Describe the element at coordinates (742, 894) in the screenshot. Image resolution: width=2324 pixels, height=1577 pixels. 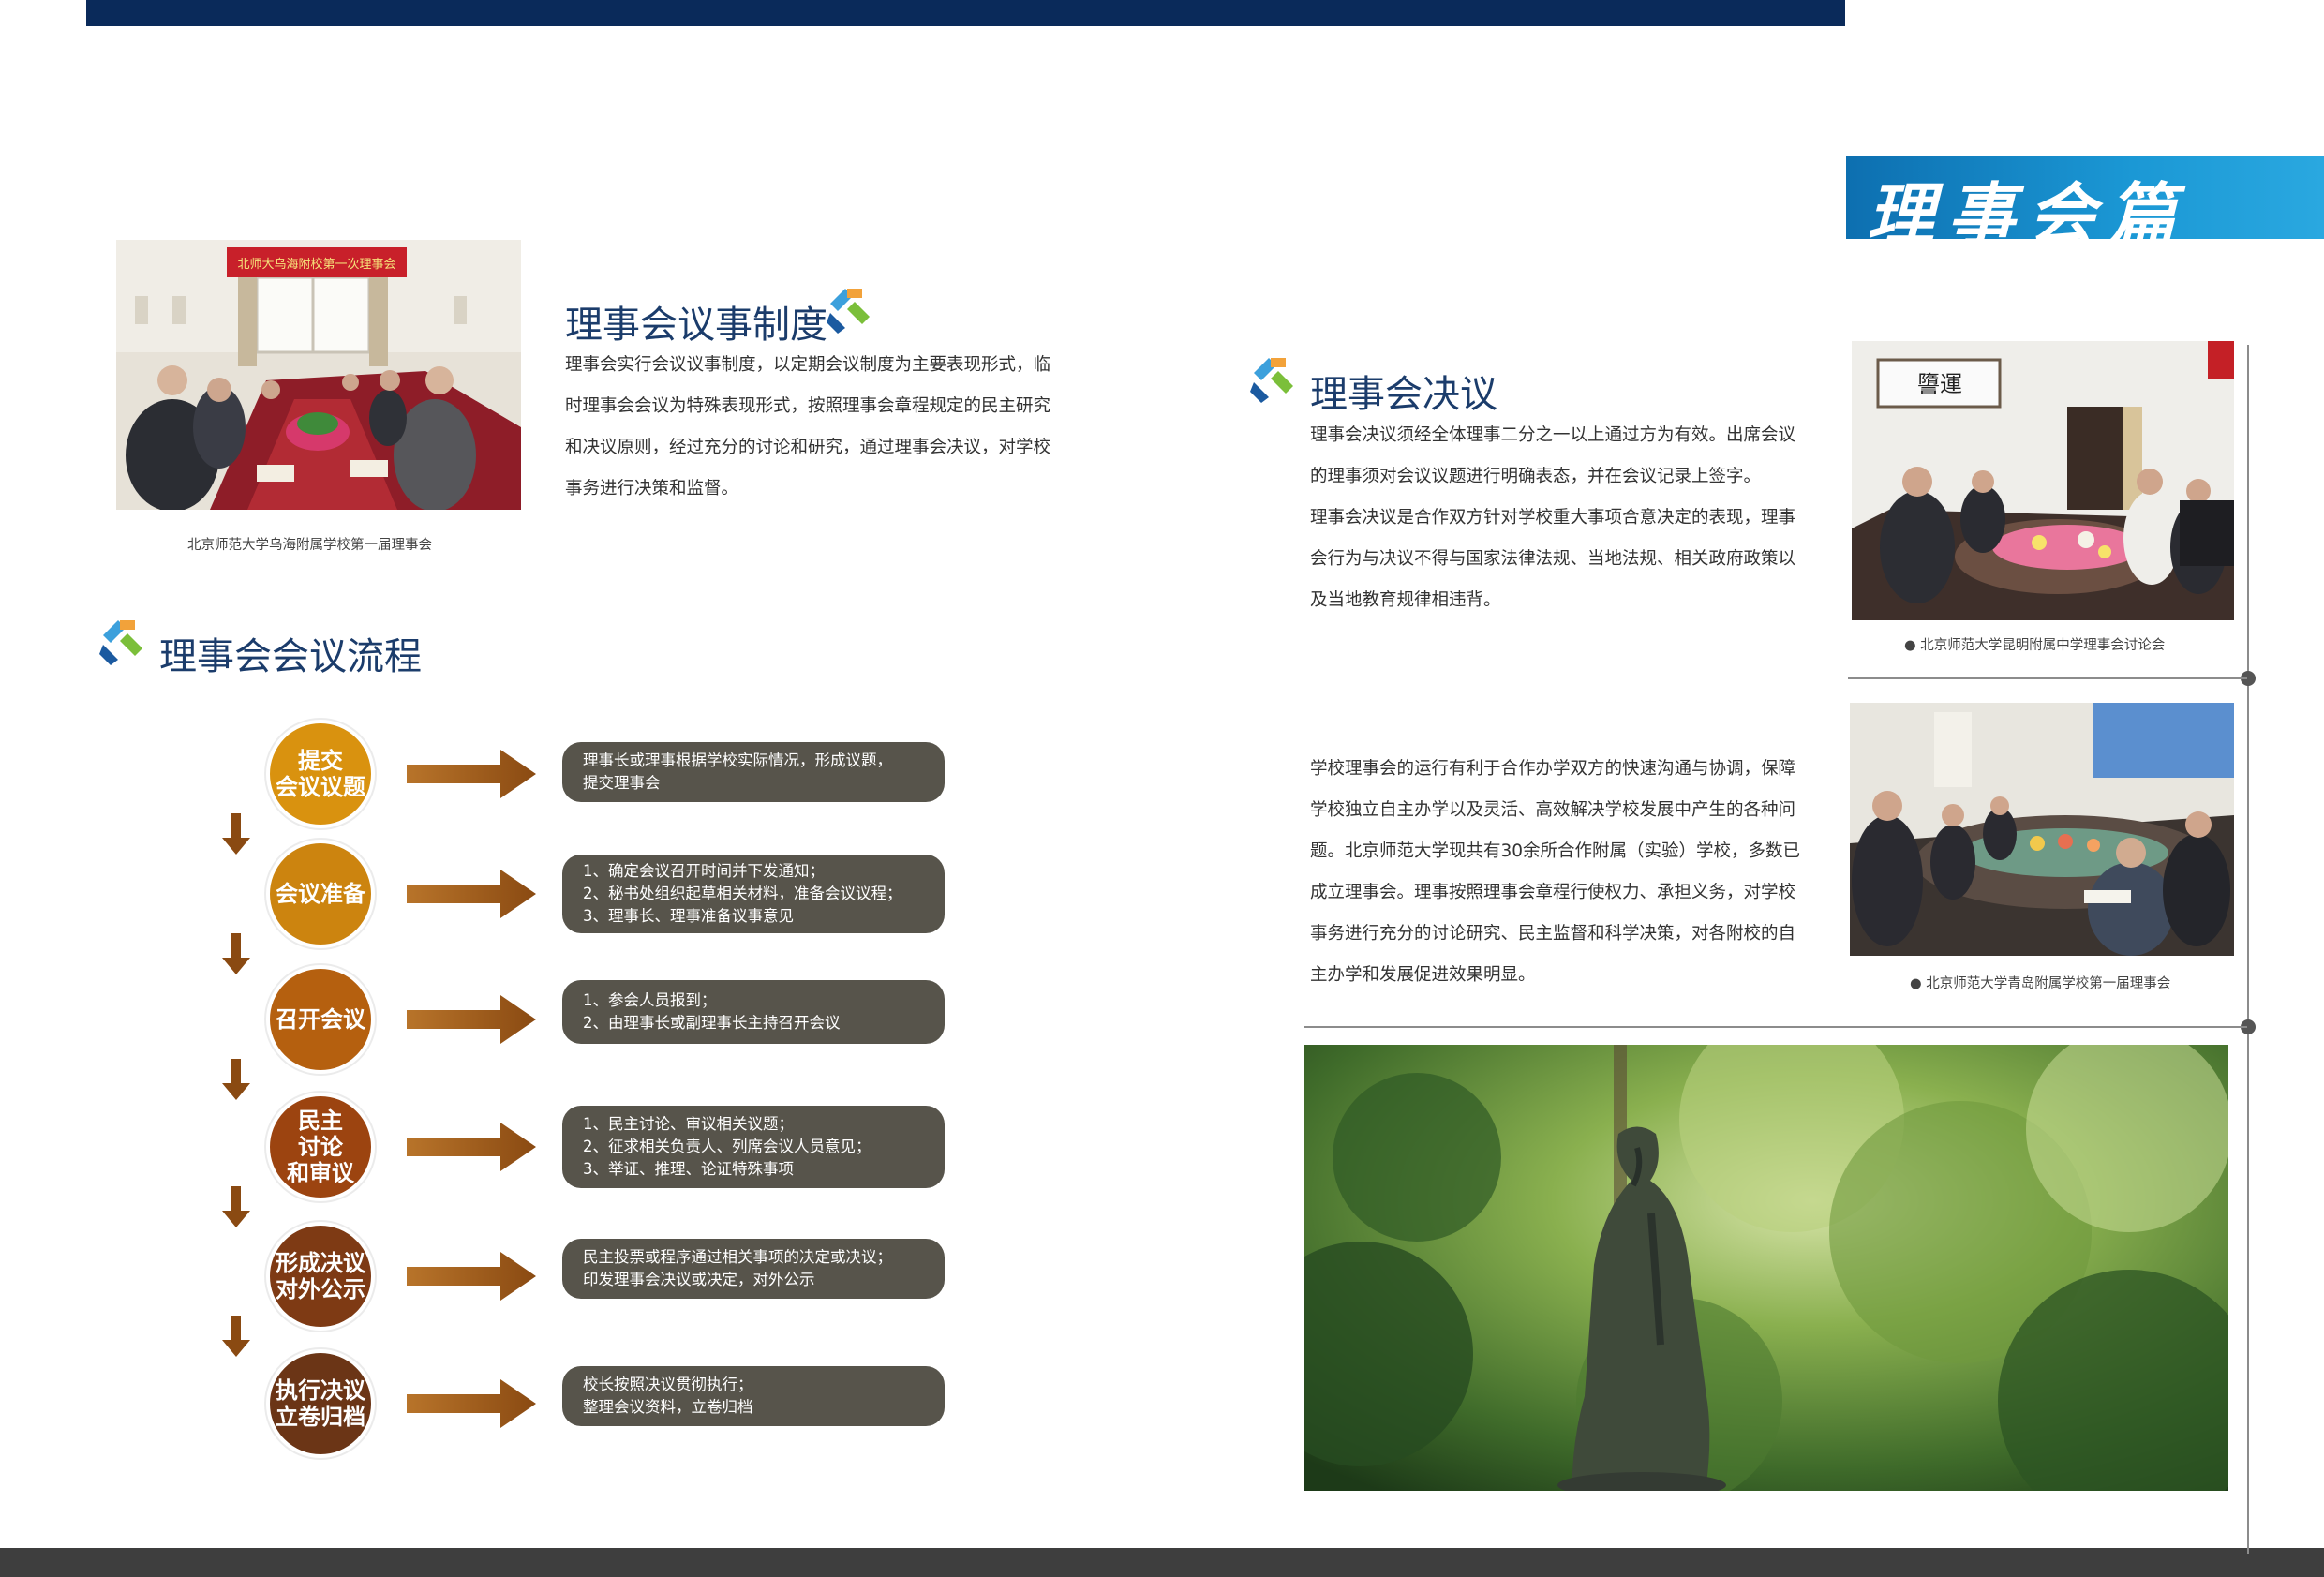
I see `process-step-description-line: 2、秘书处组织起草相关材料，准备会议议程；` at that location.